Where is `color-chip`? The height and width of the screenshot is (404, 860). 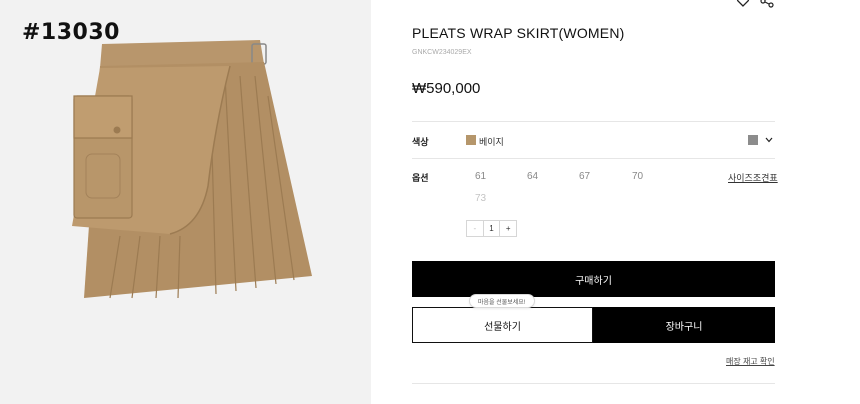 color-chip is located at coordinates (753, 140).